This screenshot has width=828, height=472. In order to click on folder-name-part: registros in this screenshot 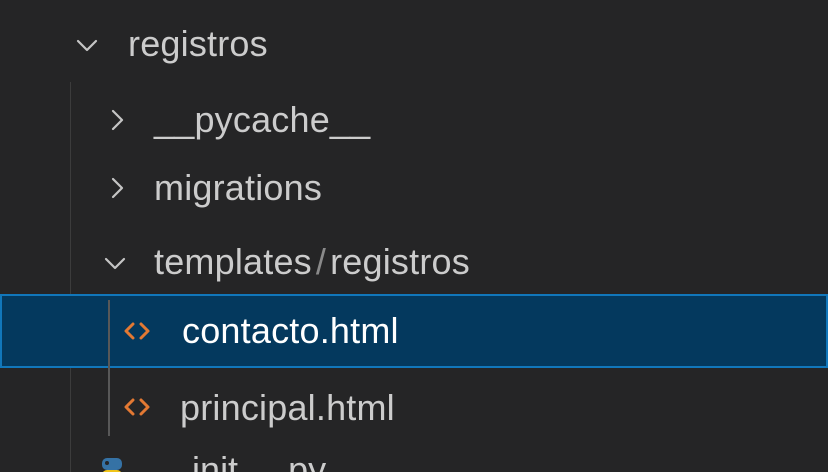, I will do `click(400, 261)`.